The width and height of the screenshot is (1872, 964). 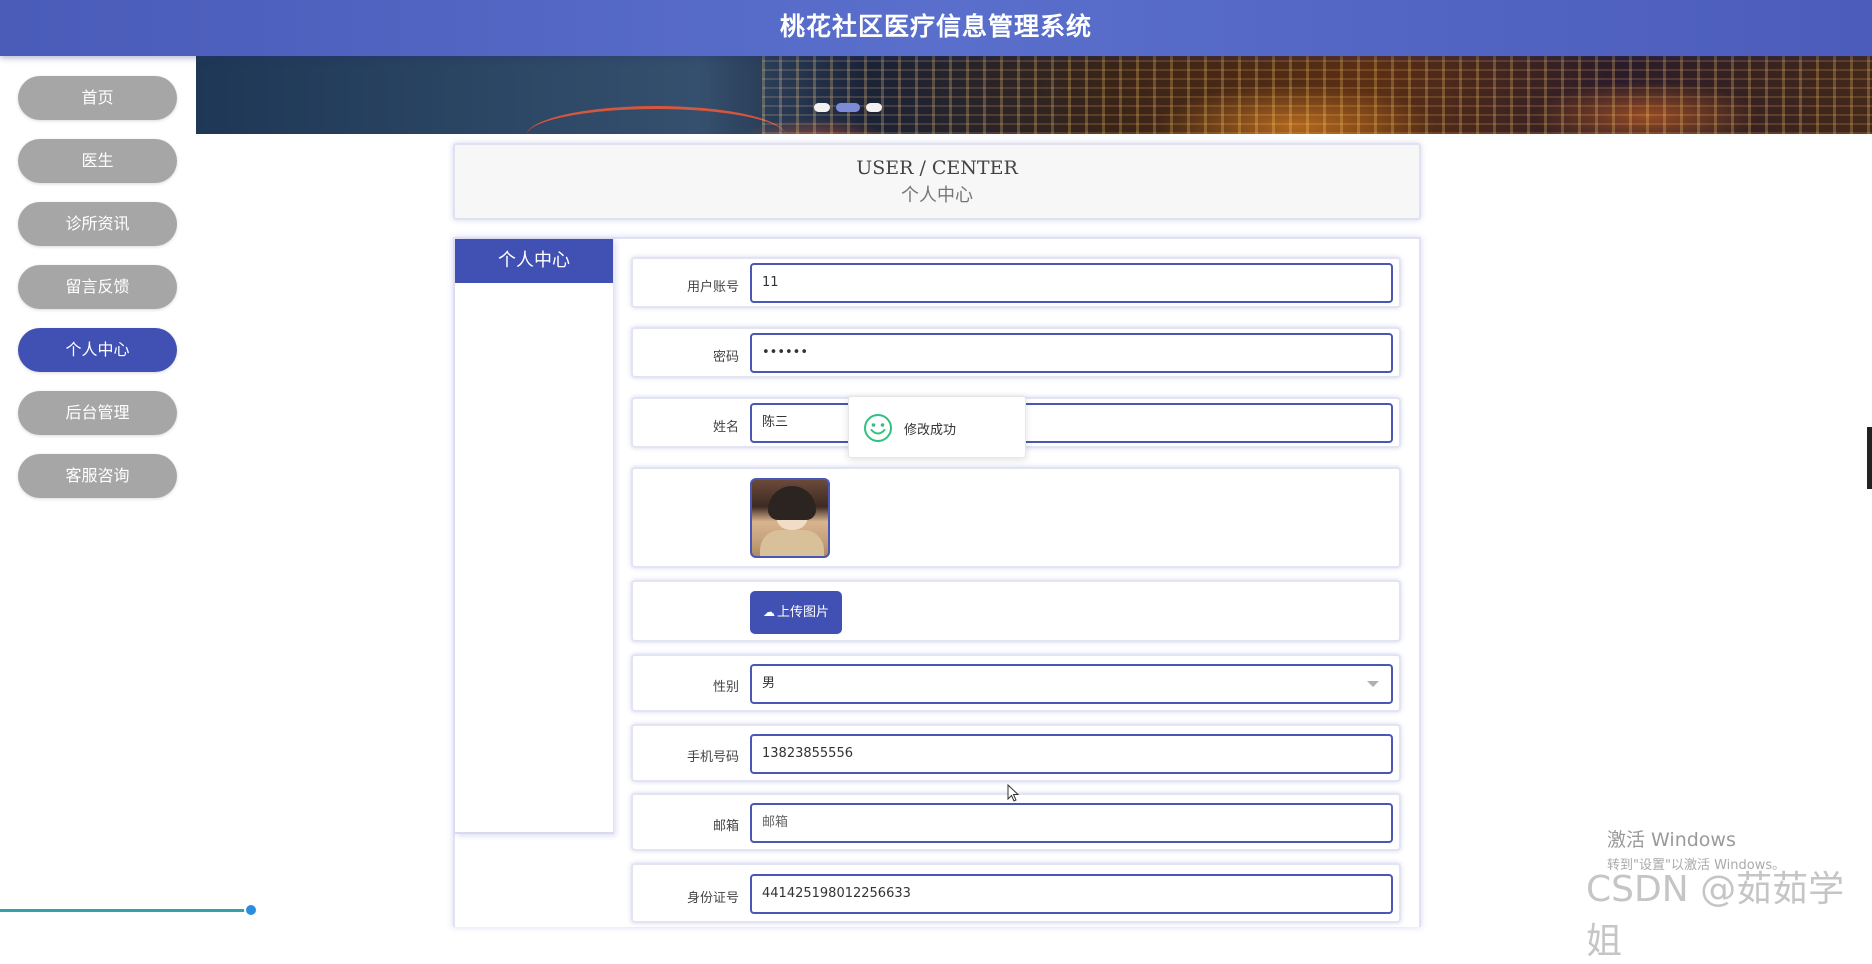 I want to click on upload-image-button: ☁ 上传图片, so click(x=796, y=612).